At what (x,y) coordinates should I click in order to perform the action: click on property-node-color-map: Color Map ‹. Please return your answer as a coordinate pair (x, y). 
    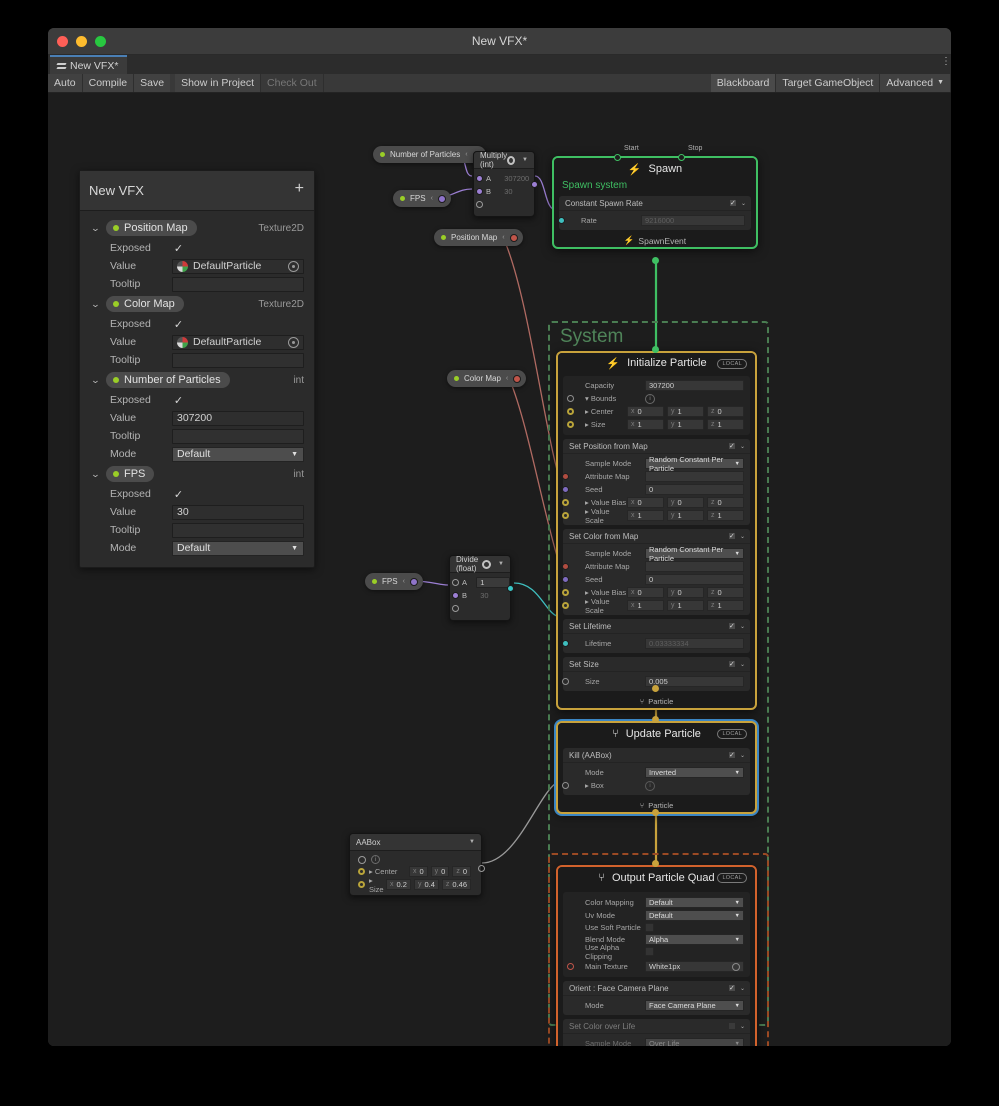
    Looking at the image, I should click on (487, 378).